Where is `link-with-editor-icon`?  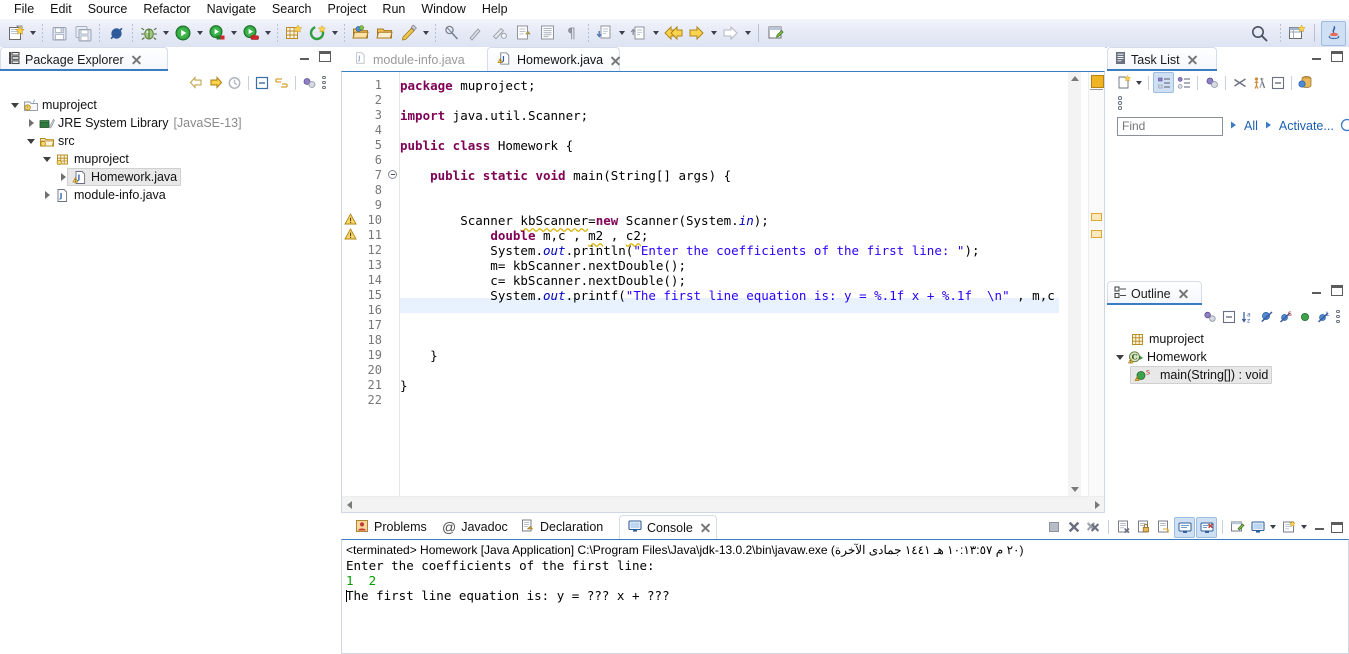
link-with-editor-icon is located at coordinates (281, 82).